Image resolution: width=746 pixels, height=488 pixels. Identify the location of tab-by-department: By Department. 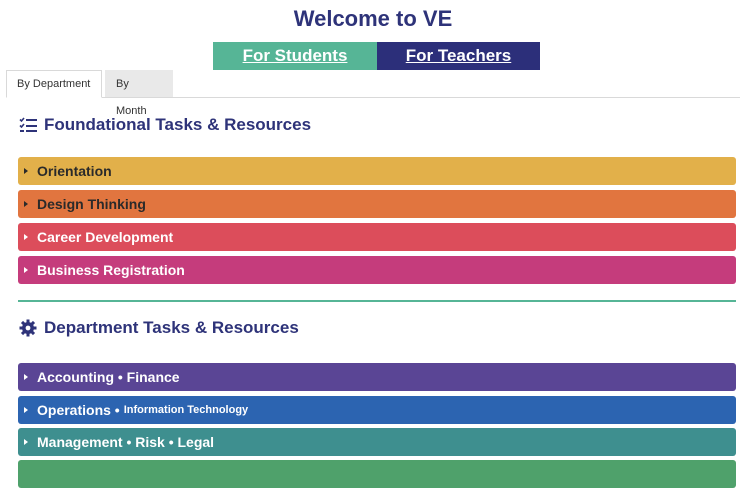
(54, 84).